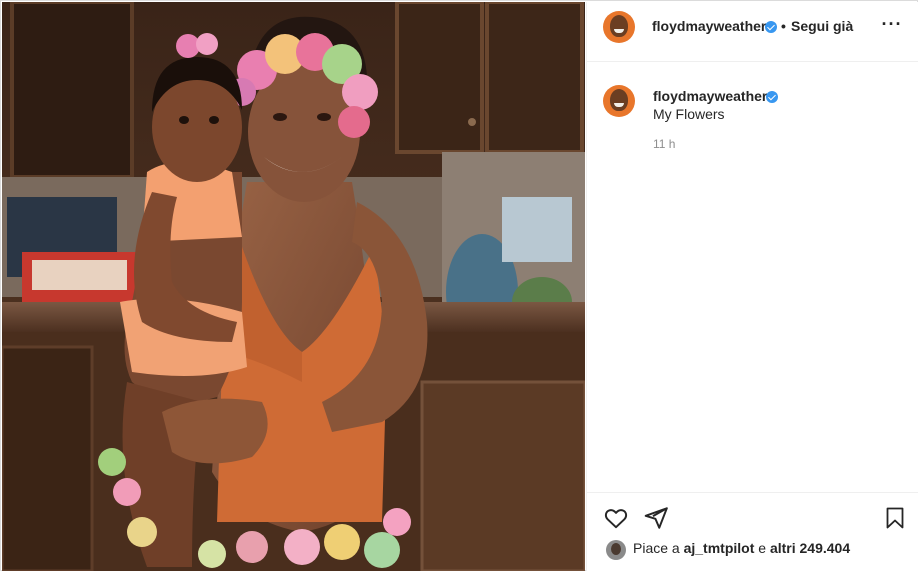 The width and height of the screenshot is (918, 571). What do you see at coordinates (822, 26) in the screenshot?
I see `following-button: Segui già` at bounding box center [822, 26].